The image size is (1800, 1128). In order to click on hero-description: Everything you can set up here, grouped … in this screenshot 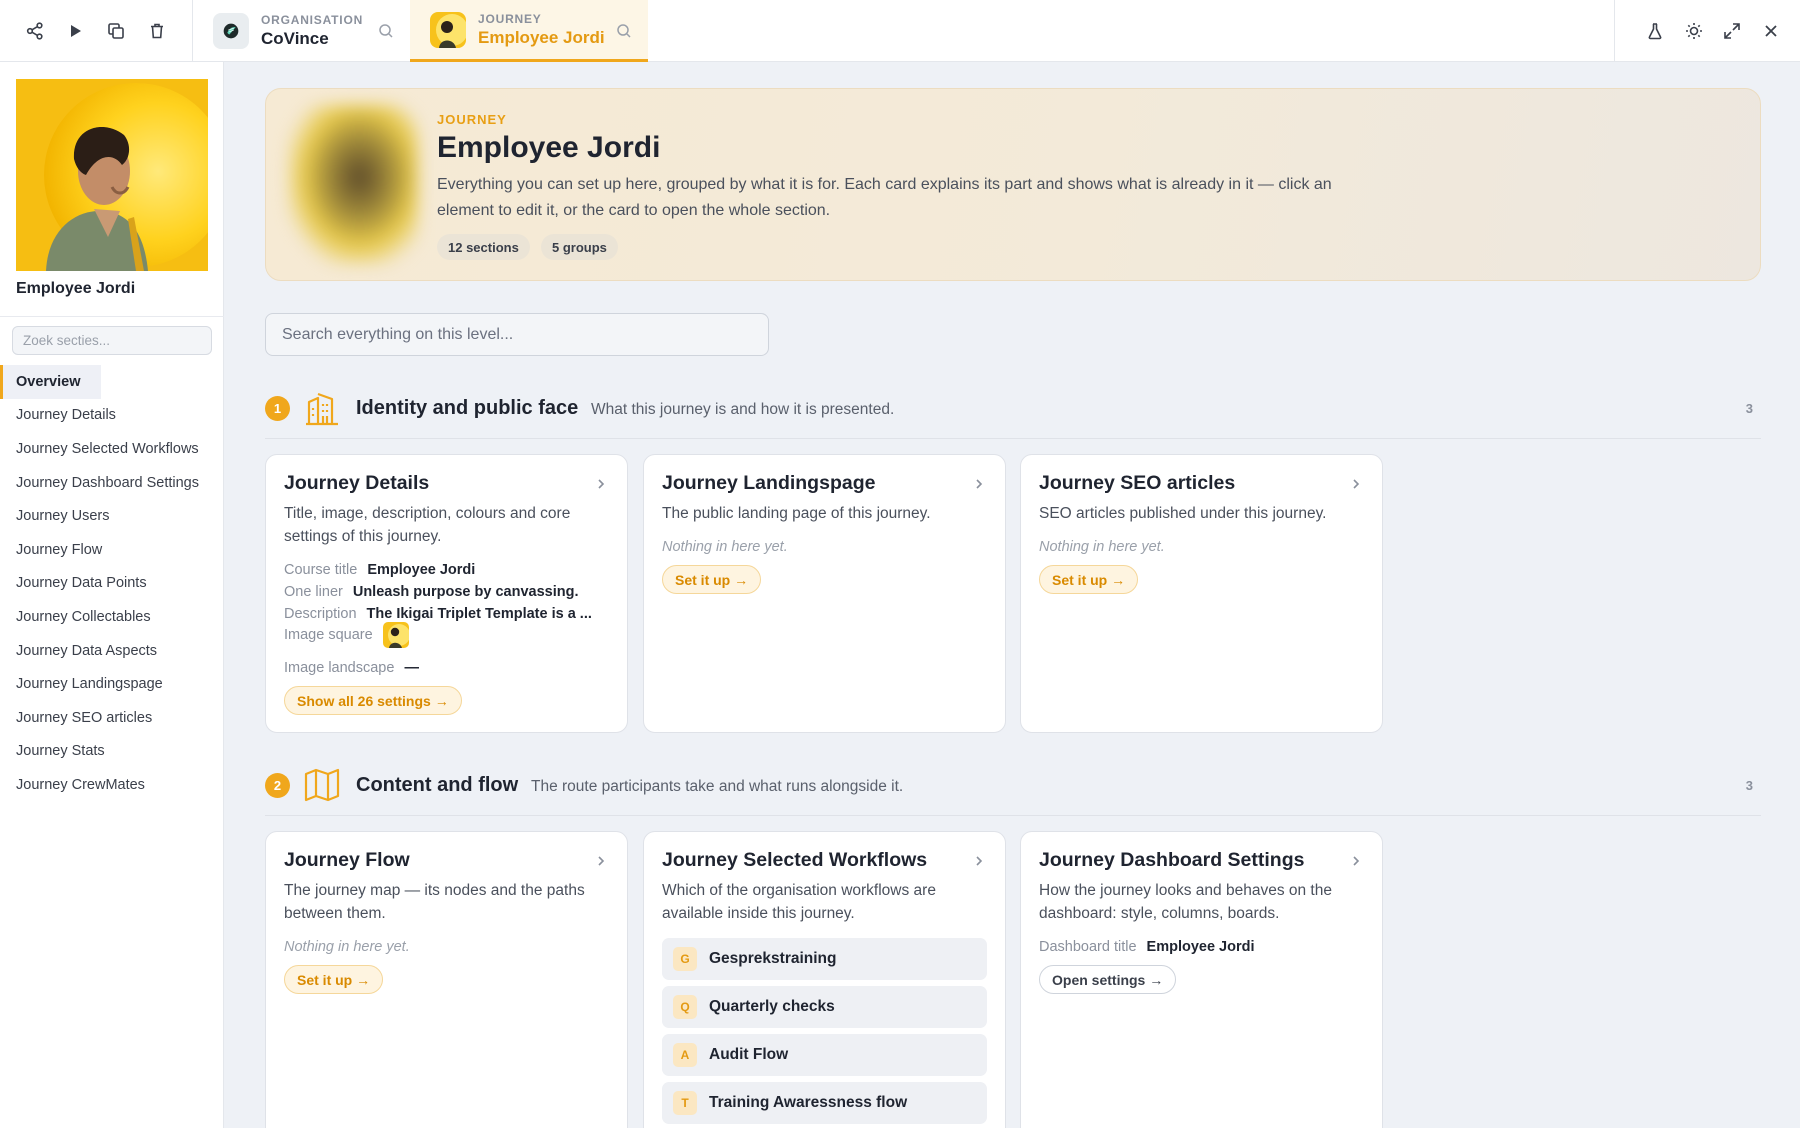, I will do `click(884, 197)`.